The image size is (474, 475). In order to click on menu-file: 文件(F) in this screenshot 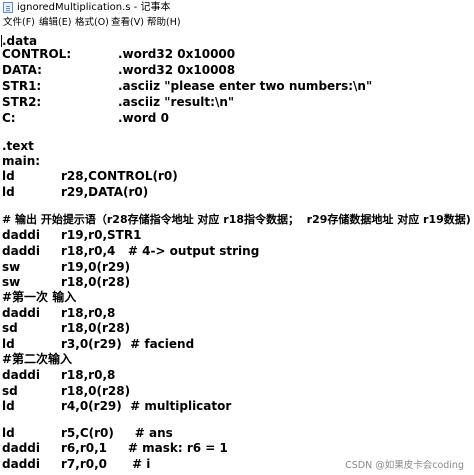, I will do `click(19, 23)`.